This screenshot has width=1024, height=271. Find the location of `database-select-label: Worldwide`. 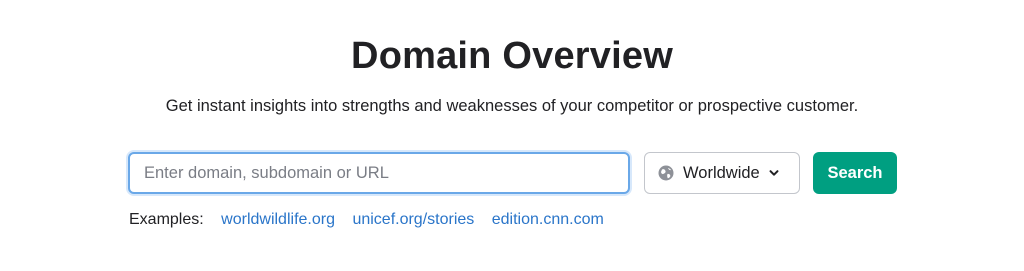

database-select-label: Worldwide is located at coordinates (721, 172).